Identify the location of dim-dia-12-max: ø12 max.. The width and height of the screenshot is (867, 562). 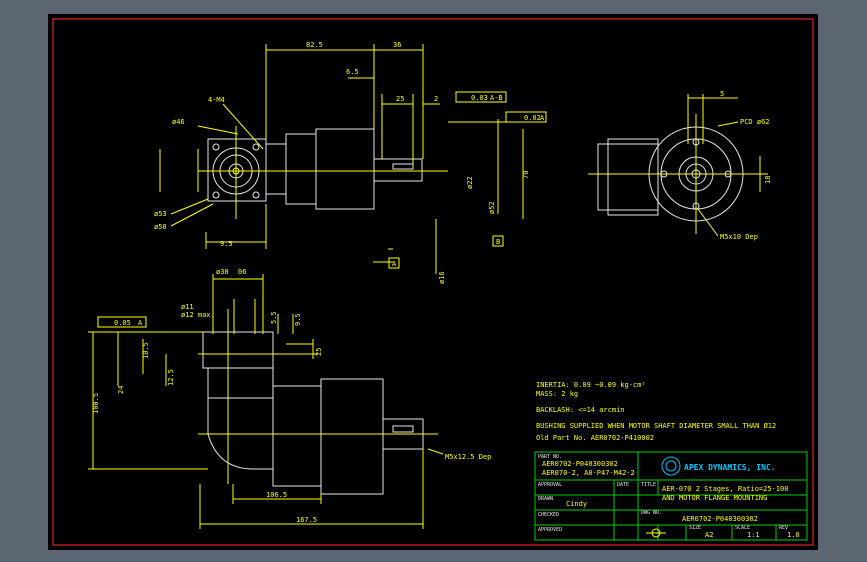
(198, 315).